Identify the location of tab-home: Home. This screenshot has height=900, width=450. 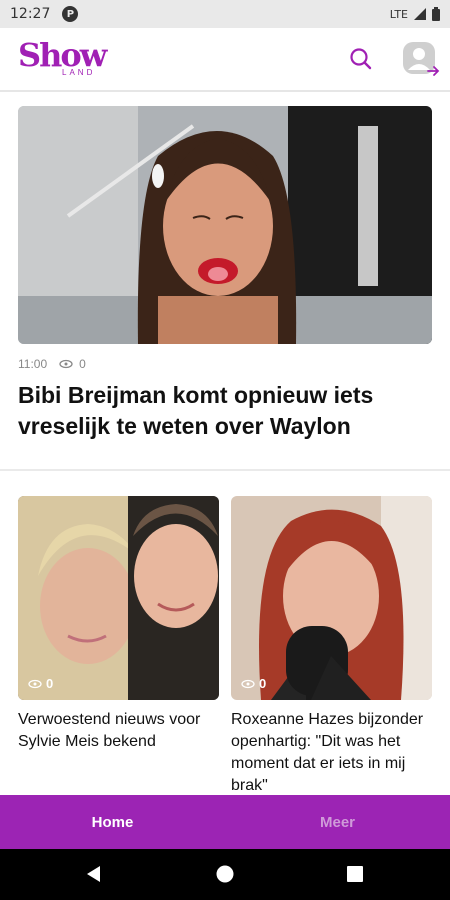
(112, 822).